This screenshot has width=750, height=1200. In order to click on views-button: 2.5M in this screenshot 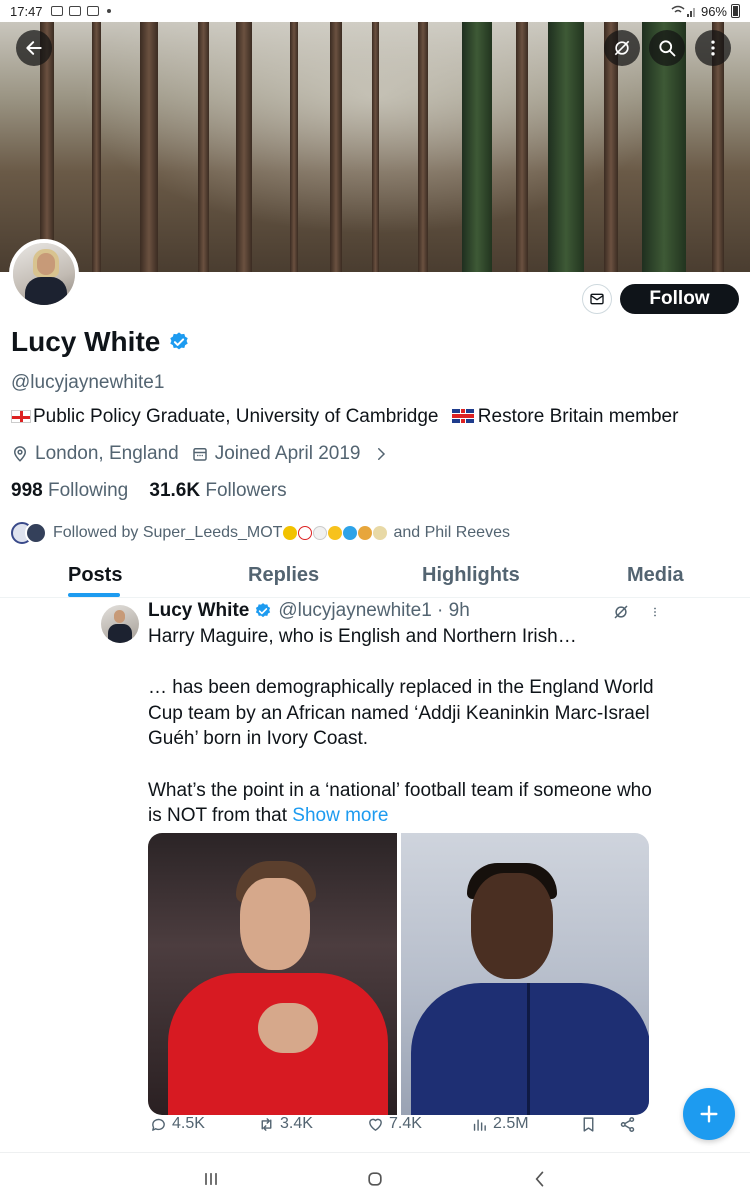, I will do `click(500, 1124)`.